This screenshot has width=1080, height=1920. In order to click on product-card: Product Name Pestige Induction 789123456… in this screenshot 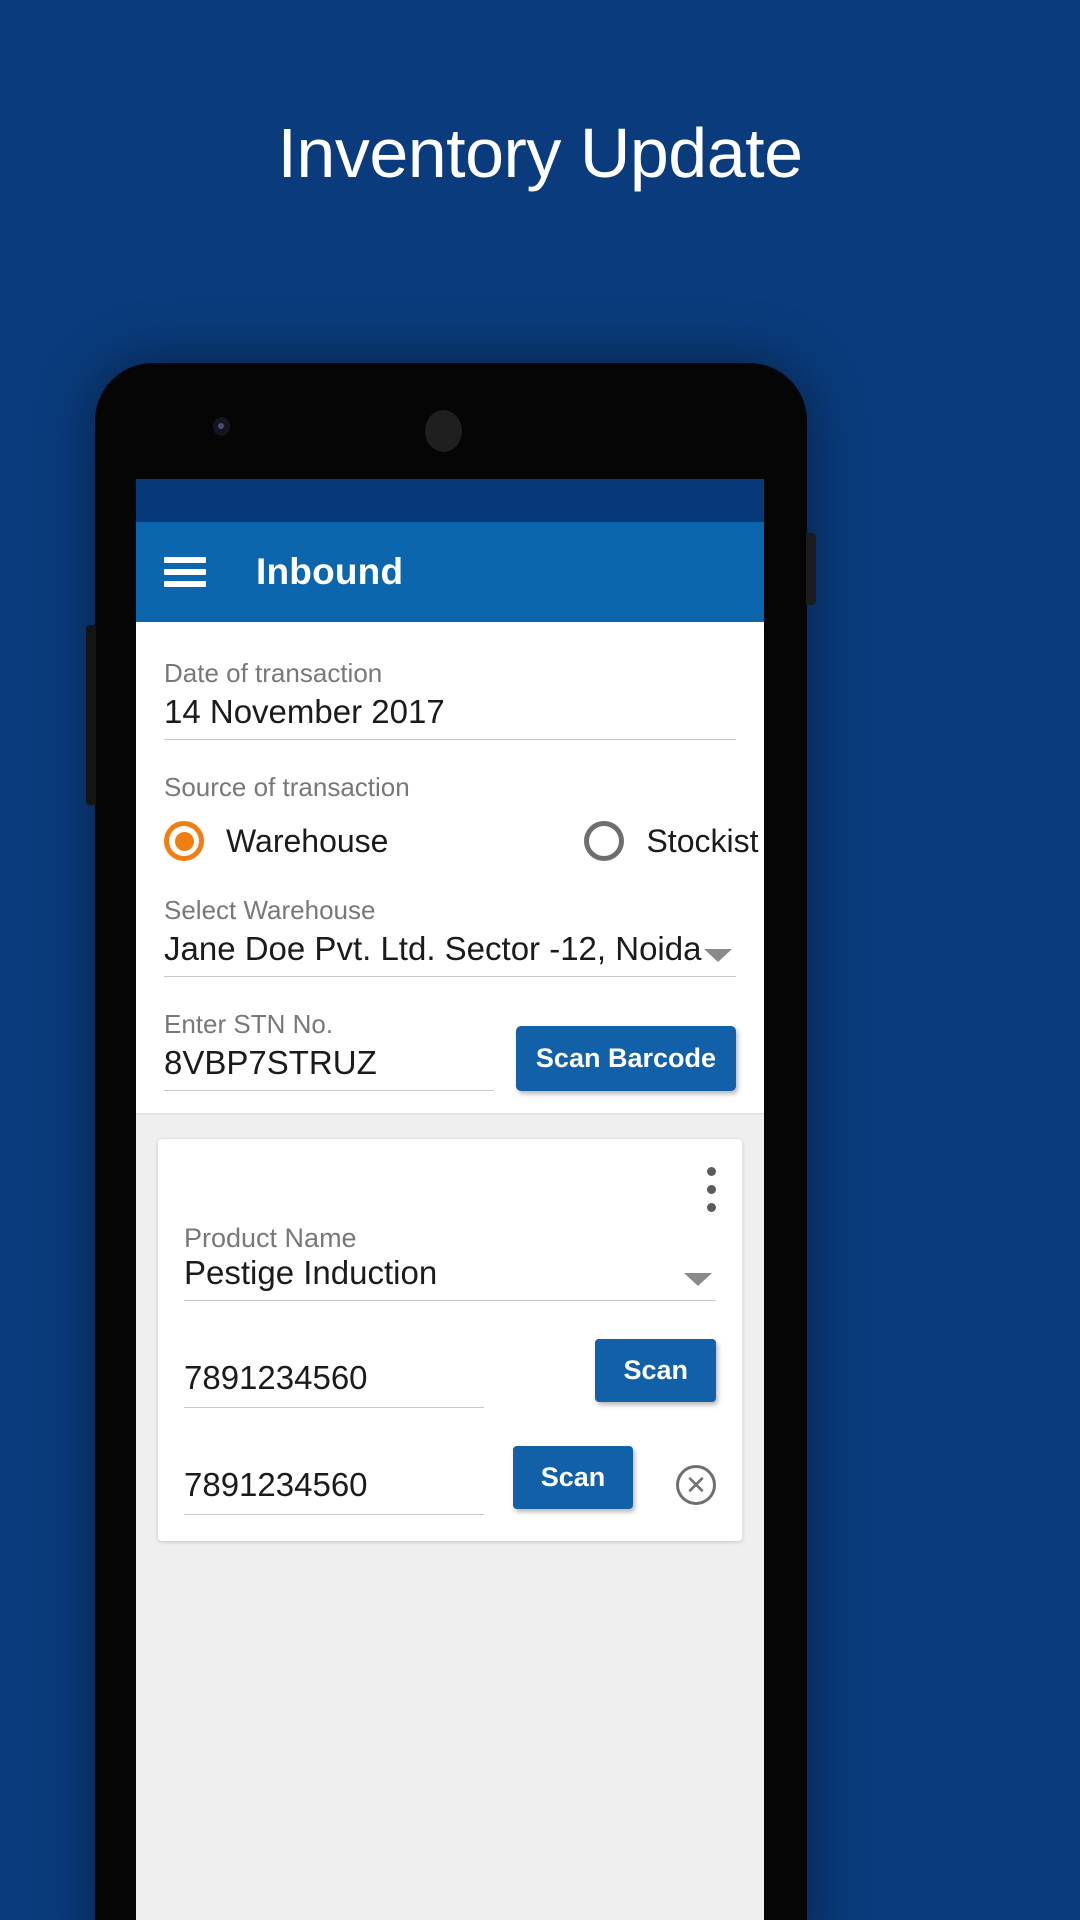, I will do `click(450, 1340)`.